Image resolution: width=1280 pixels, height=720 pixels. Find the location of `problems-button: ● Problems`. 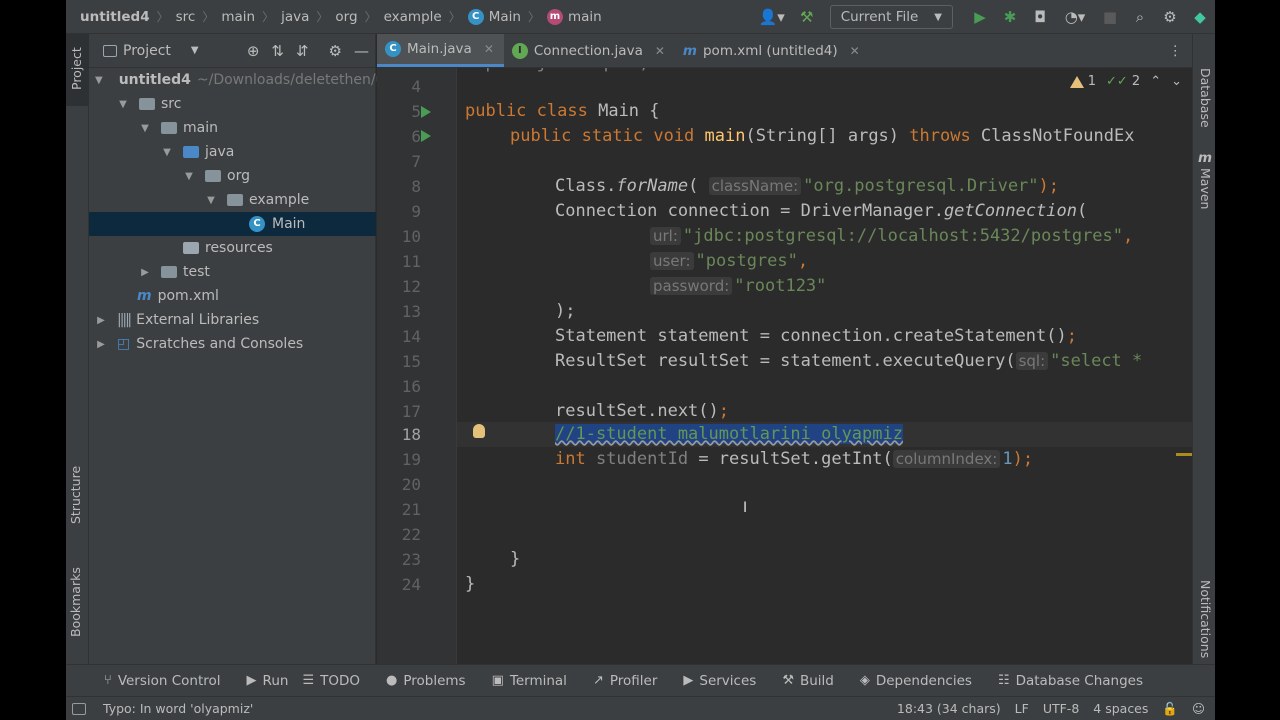

problems-button: ● Problems is located at coordinates (426, 681).